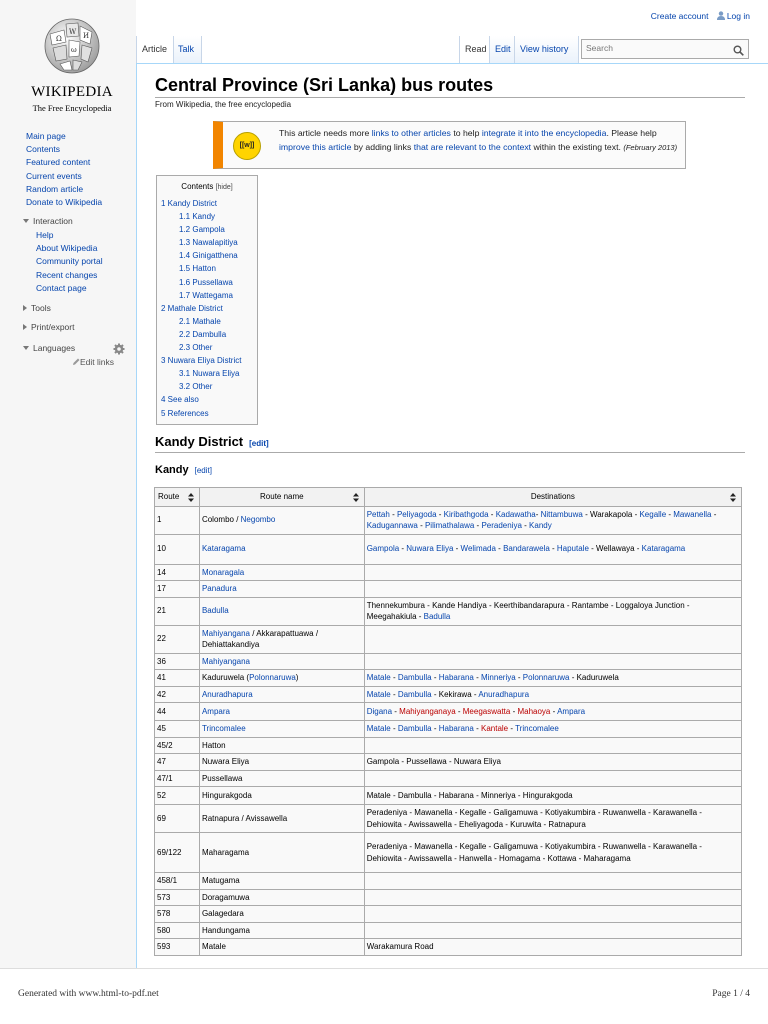  I want to click on place-link: Peliyagoda, so click(417, 514).